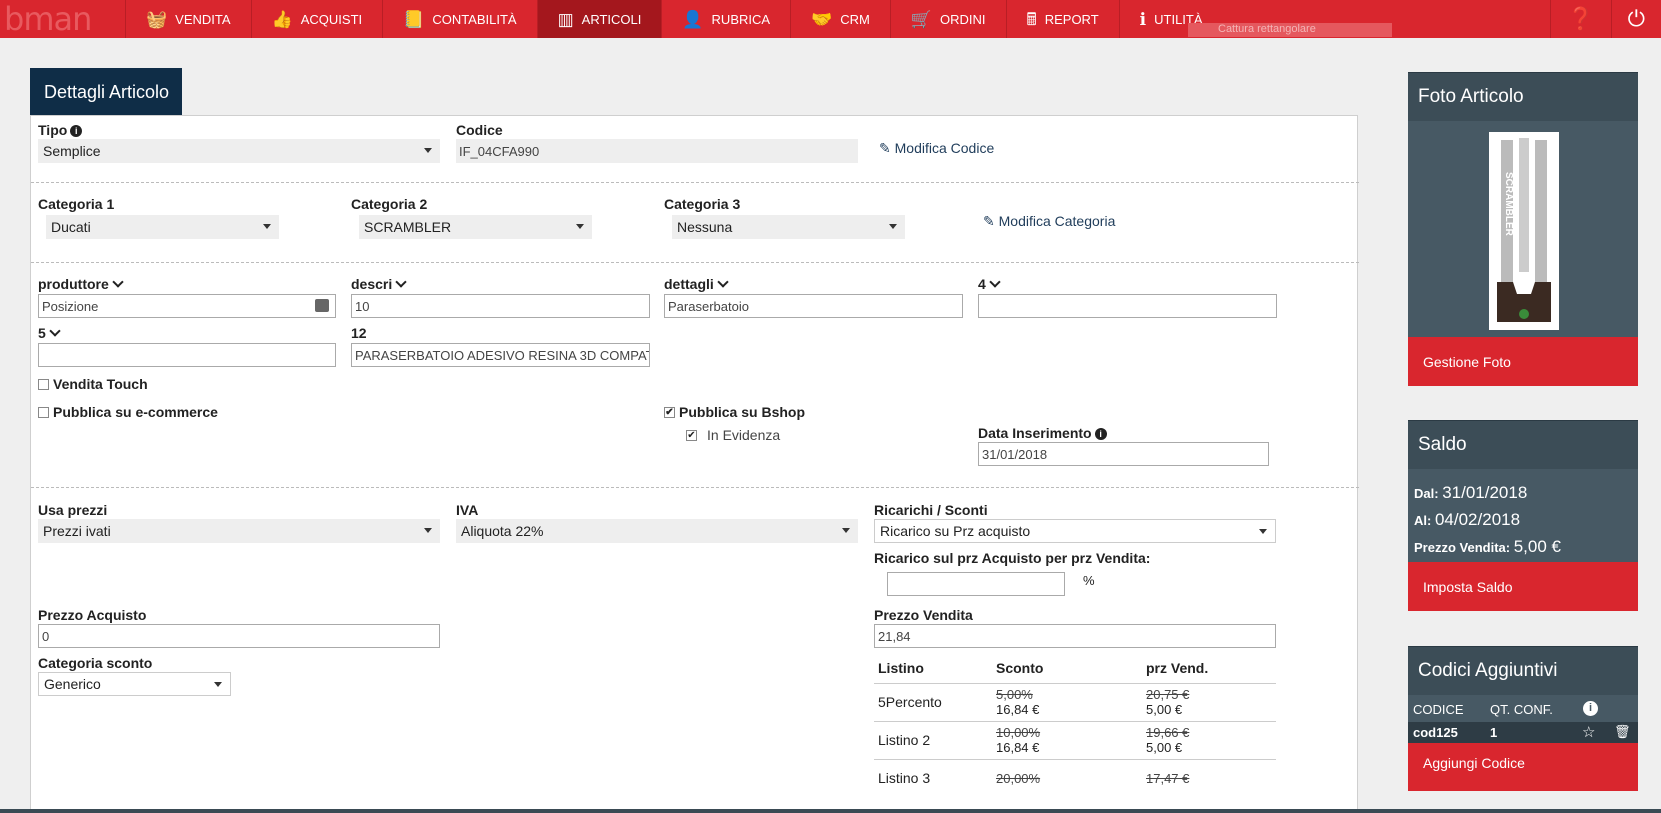 Image resolution: width=1661 pixels, height=813 pixels. I want to click on dettagli-label-text: dettagli, so click(689, 284).